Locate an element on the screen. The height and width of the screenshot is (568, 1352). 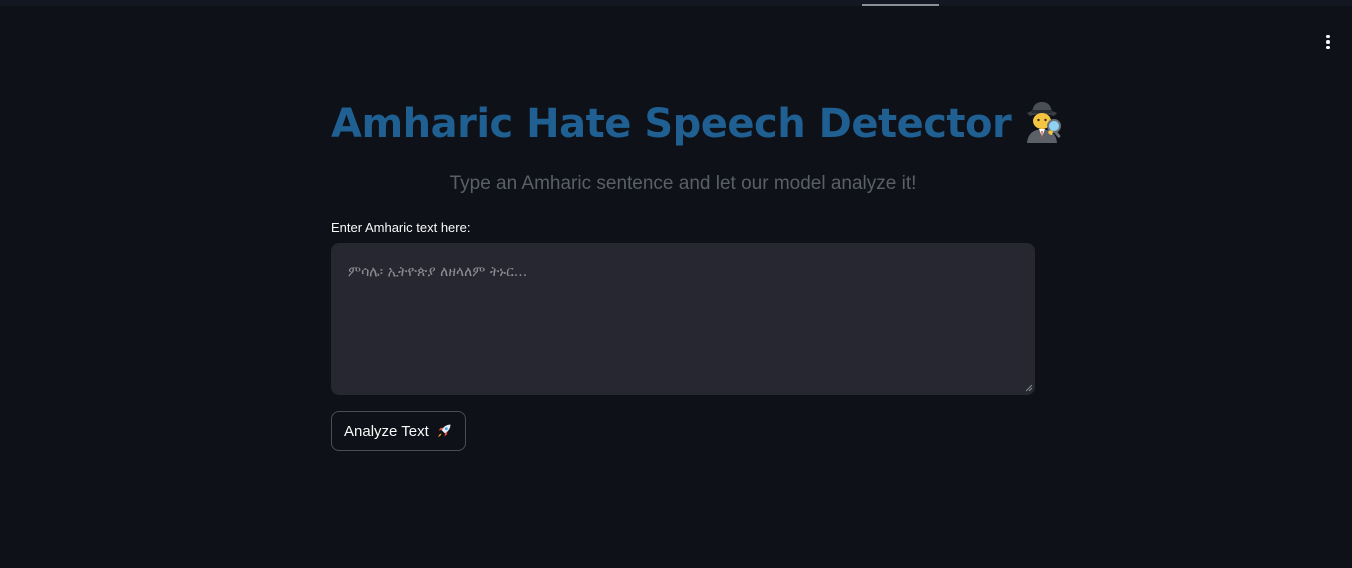
top-header-bar is located at coordinates (676, 3).